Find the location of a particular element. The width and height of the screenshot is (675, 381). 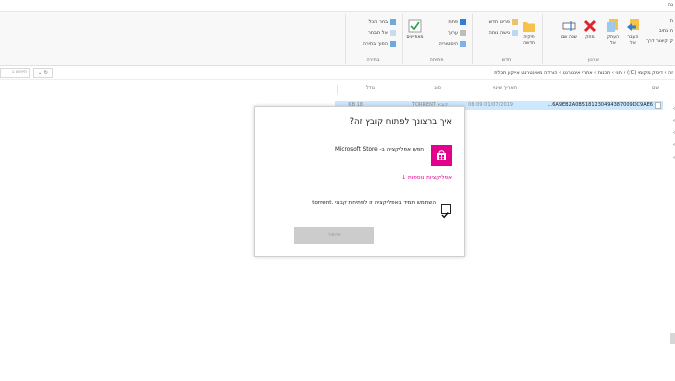

clipboard-fragment-2: ח נתיב is located at coordinates (666, 31).